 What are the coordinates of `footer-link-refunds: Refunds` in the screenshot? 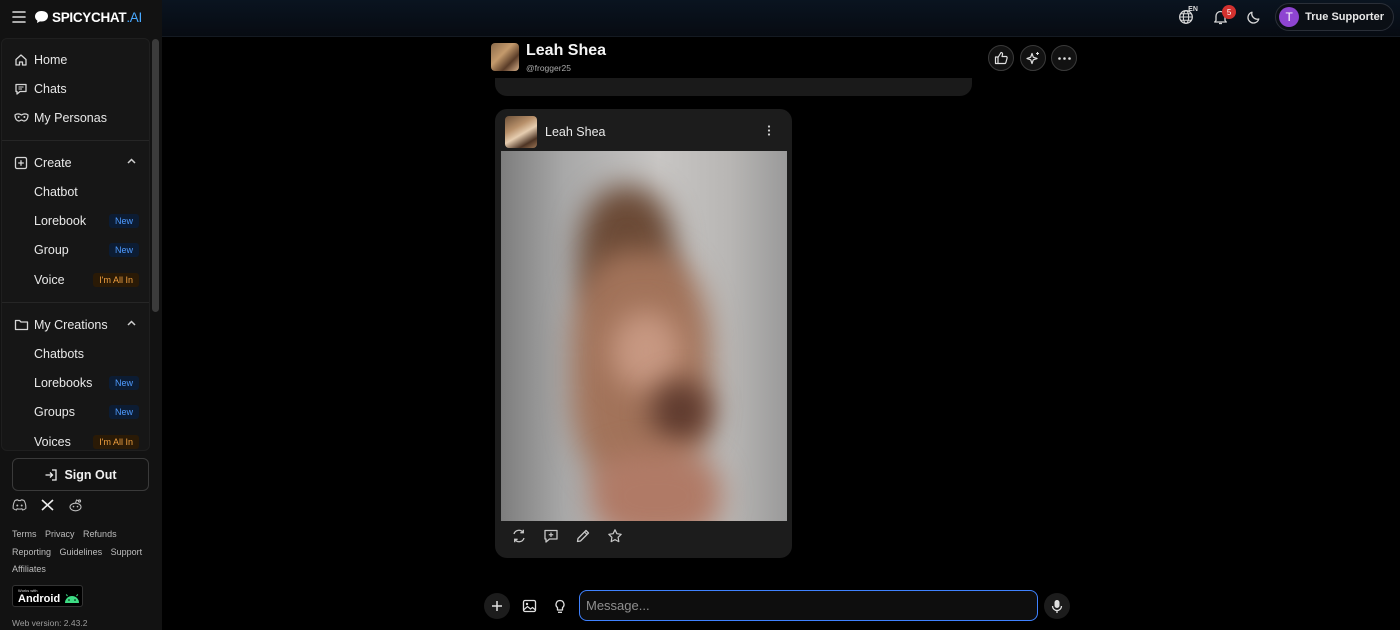 It's located at (100, 534).